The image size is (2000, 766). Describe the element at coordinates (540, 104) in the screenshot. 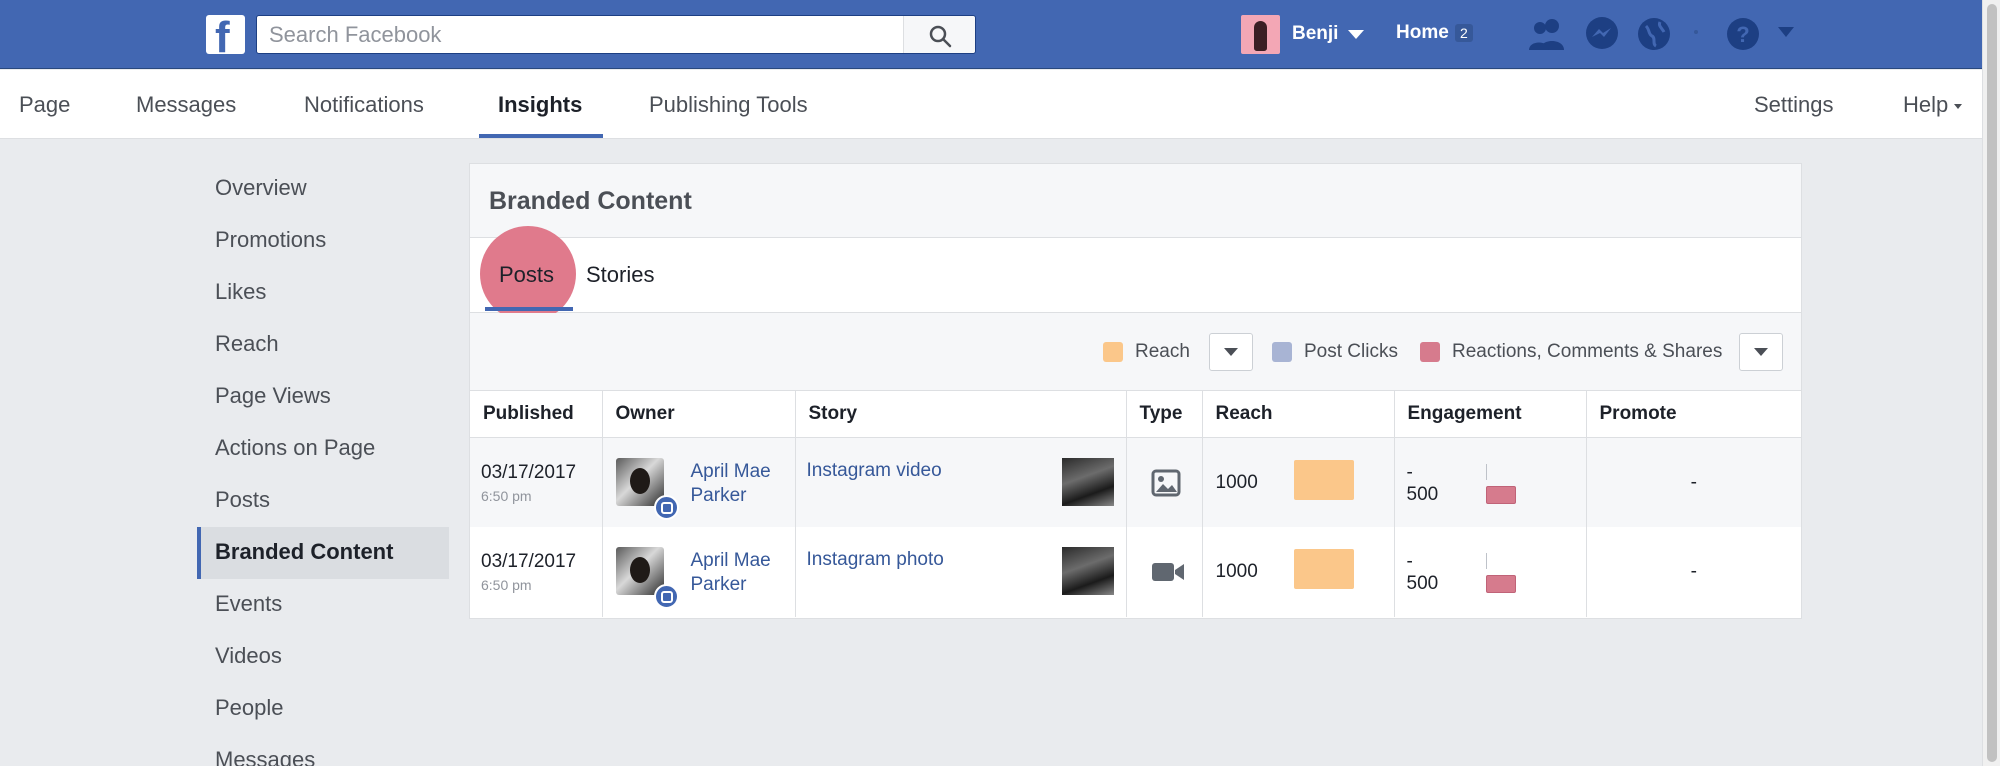

I see `tab-insights: Insights` at that location.